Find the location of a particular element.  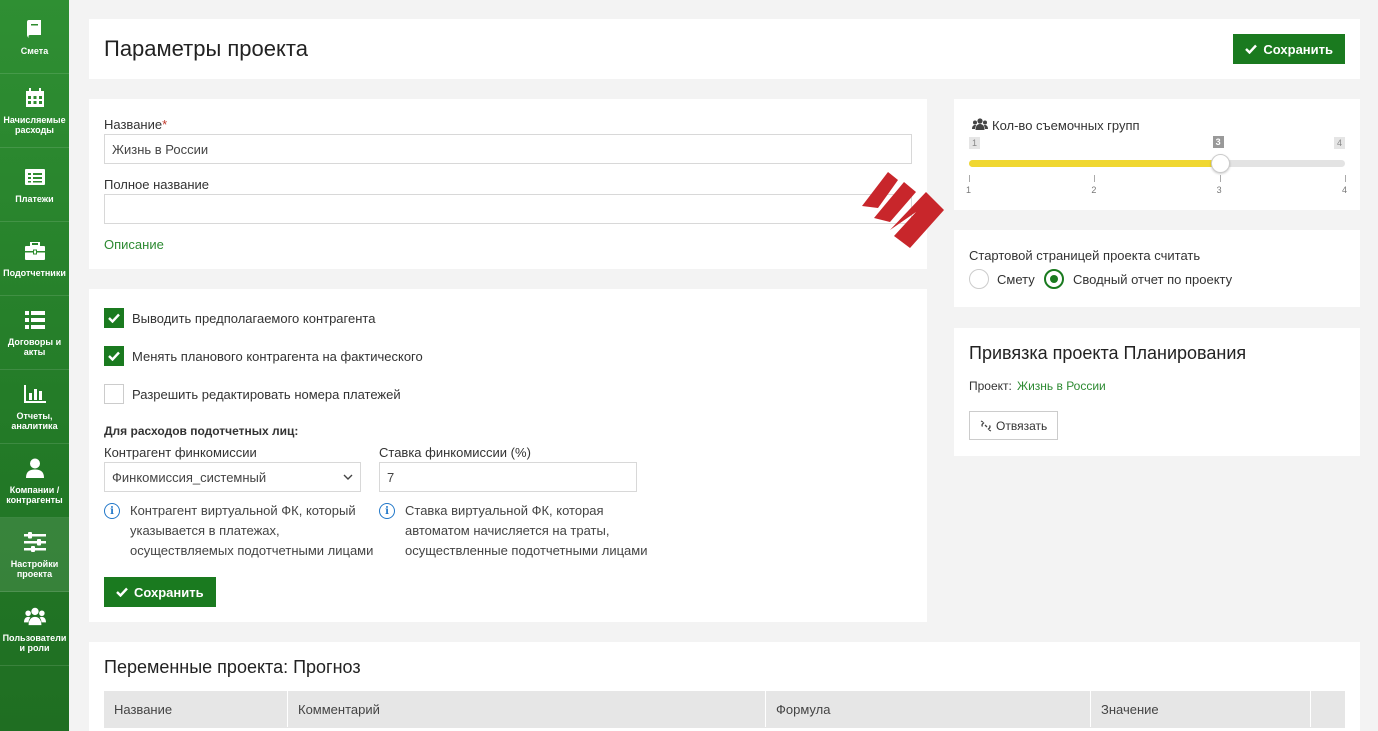

calendar-icon is located at coordinates (35, 98).